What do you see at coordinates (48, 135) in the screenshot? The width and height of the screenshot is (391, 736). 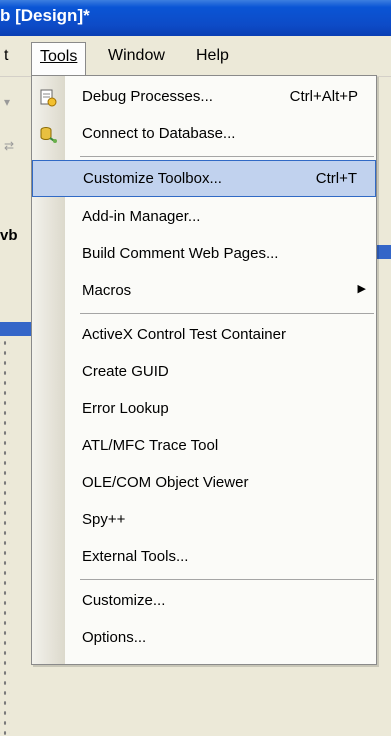 I see `connect-database-icon` at bounding box center [48, 135].